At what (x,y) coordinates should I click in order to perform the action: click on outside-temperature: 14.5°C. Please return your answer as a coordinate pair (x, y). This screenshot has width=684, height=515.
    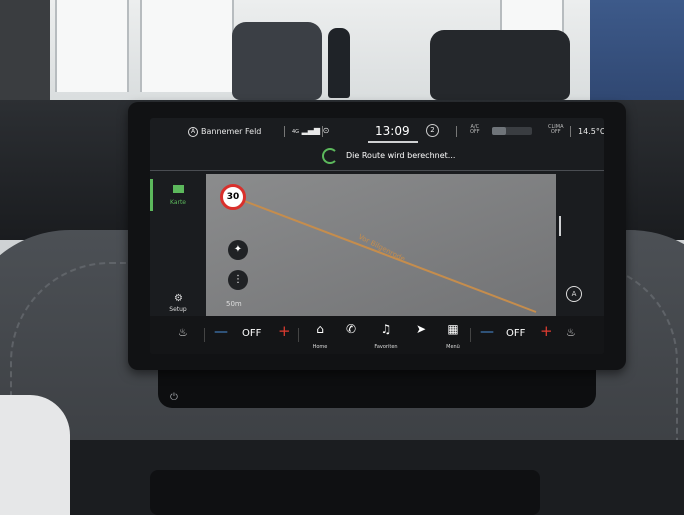
    Looking at the image, I should click on (591, 131).